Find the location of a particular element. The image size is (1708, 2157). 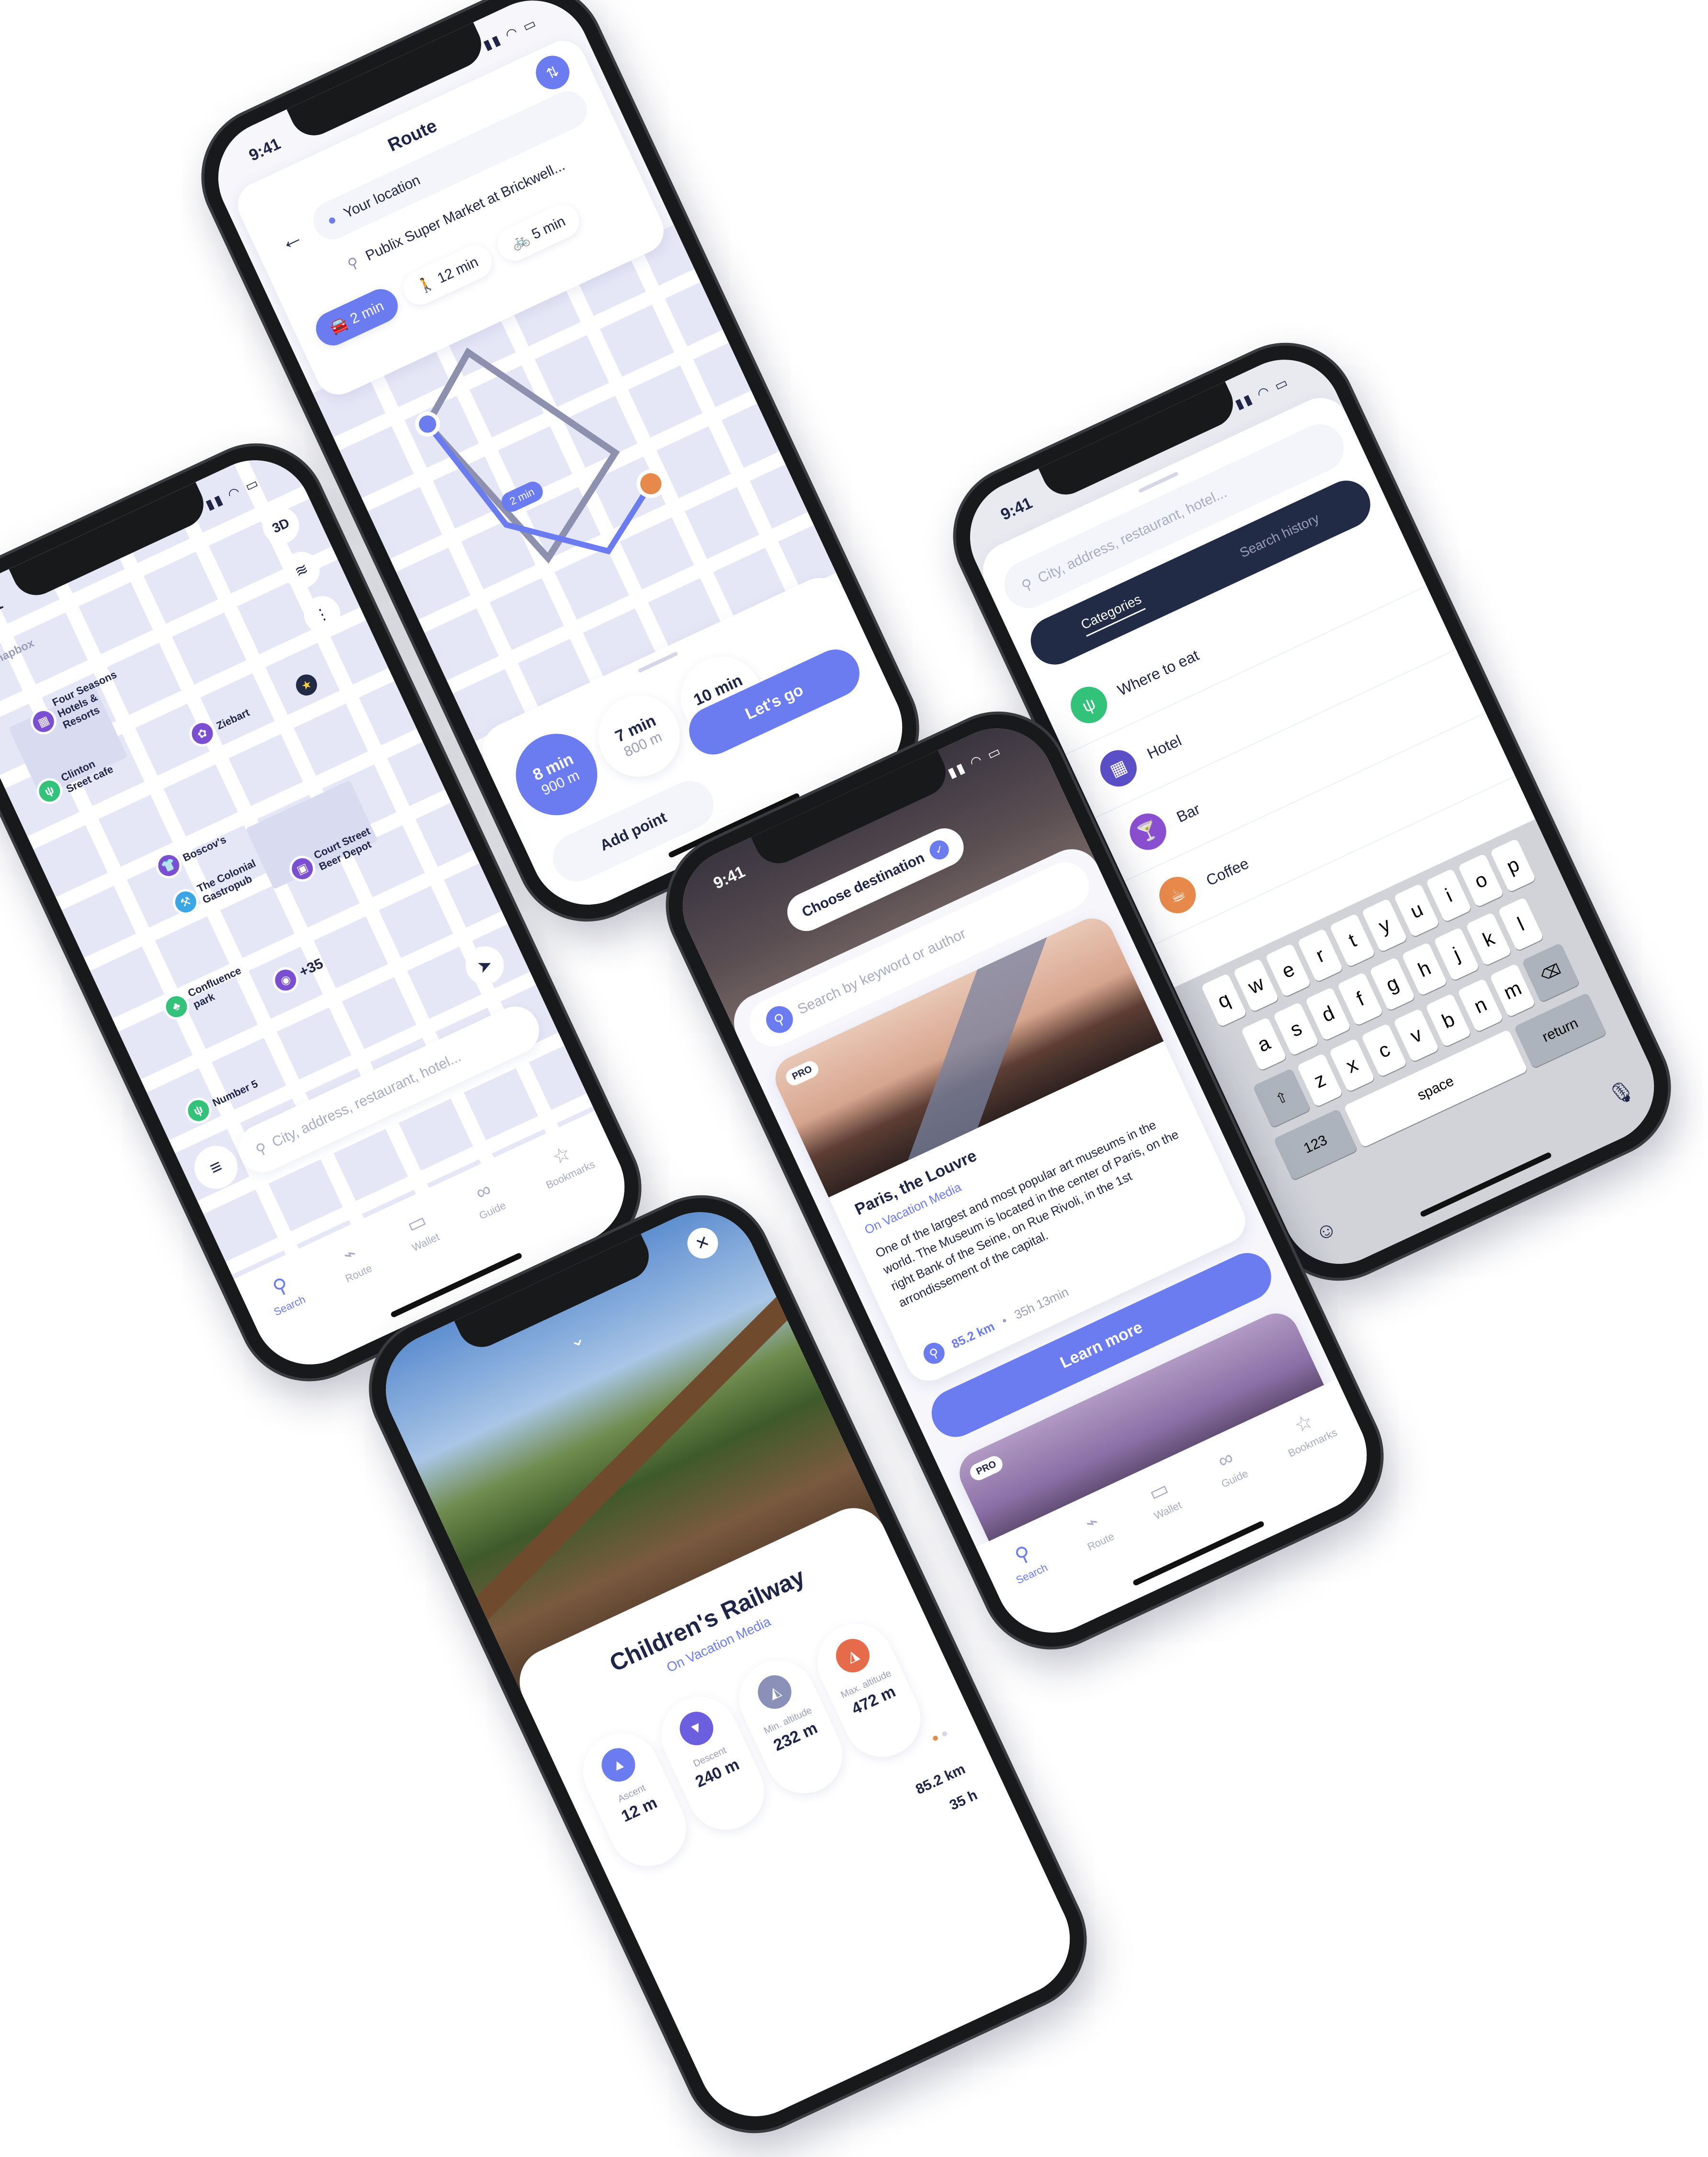

hotel-icon: ▦ is located at coordinates (1118, 768).